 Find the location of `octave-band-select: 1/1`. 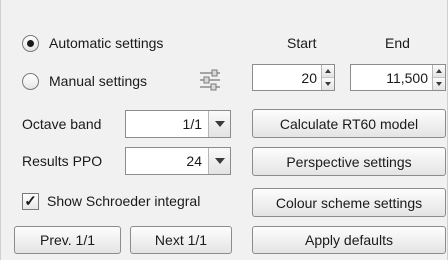

octave-band-select: 1/1 is located at coordinates (178, 124).